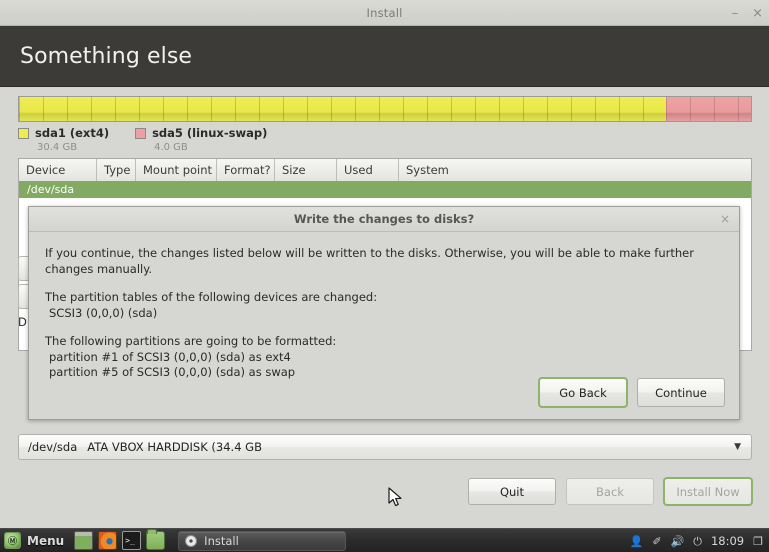 Image resolution: width=769 pixels, height=552 pixels. Describe the element at coordinates (58, 170) in the screenshot. I see `column-header-device: Device` at that location.